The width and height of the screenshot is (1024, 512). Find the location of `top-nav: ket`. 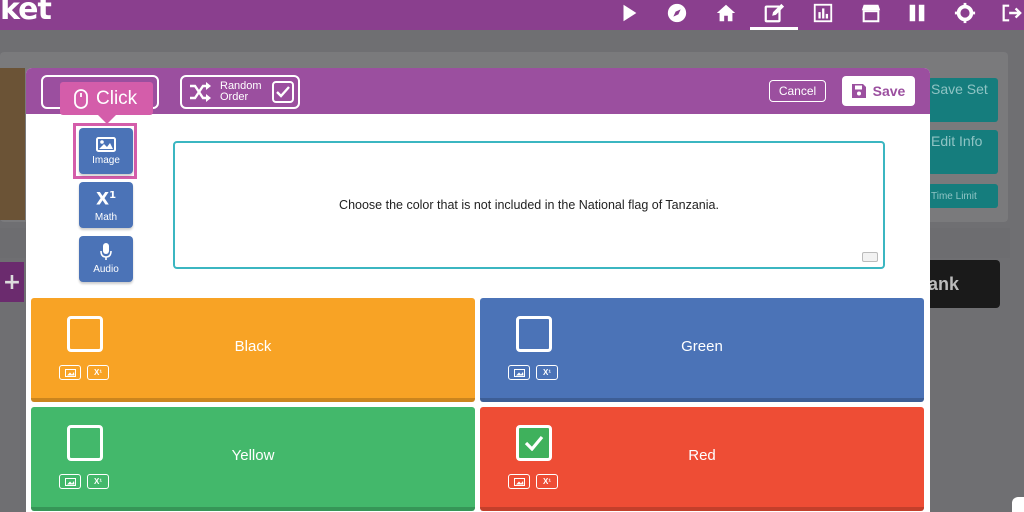

top-nav: ket is located at coordinates (512, 15).